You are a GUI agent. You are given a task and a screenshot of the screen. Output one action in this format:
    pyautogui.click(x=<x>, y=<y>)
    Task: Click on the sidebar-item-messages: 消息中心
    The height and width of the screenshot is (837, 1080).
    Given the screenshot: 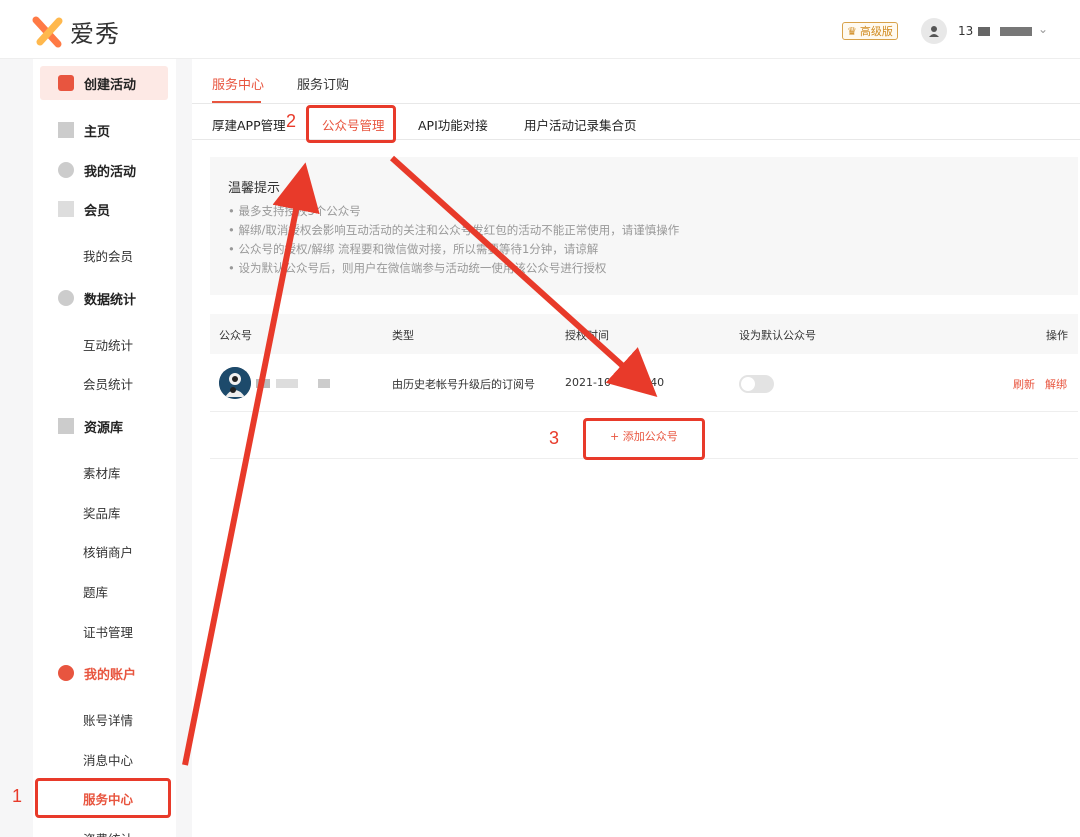 What is the action you would take?
    pyautogui.click(x=108, y=759)
    